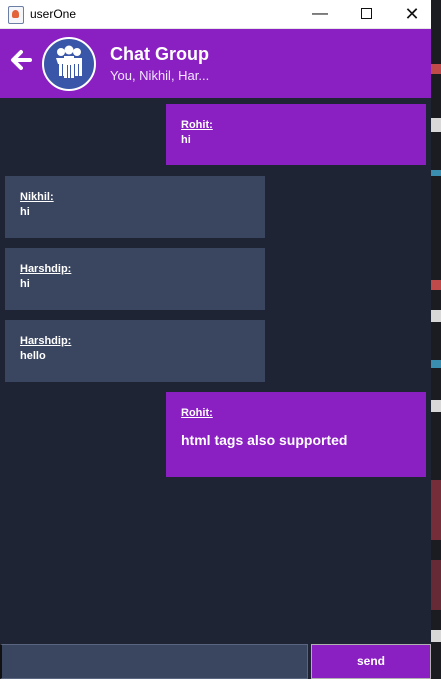 This screenshot has width=441, height=679. What do you see at coordinates (154, 661) in the screenshot?
I see `message-input` at bounding box center [154, 661].